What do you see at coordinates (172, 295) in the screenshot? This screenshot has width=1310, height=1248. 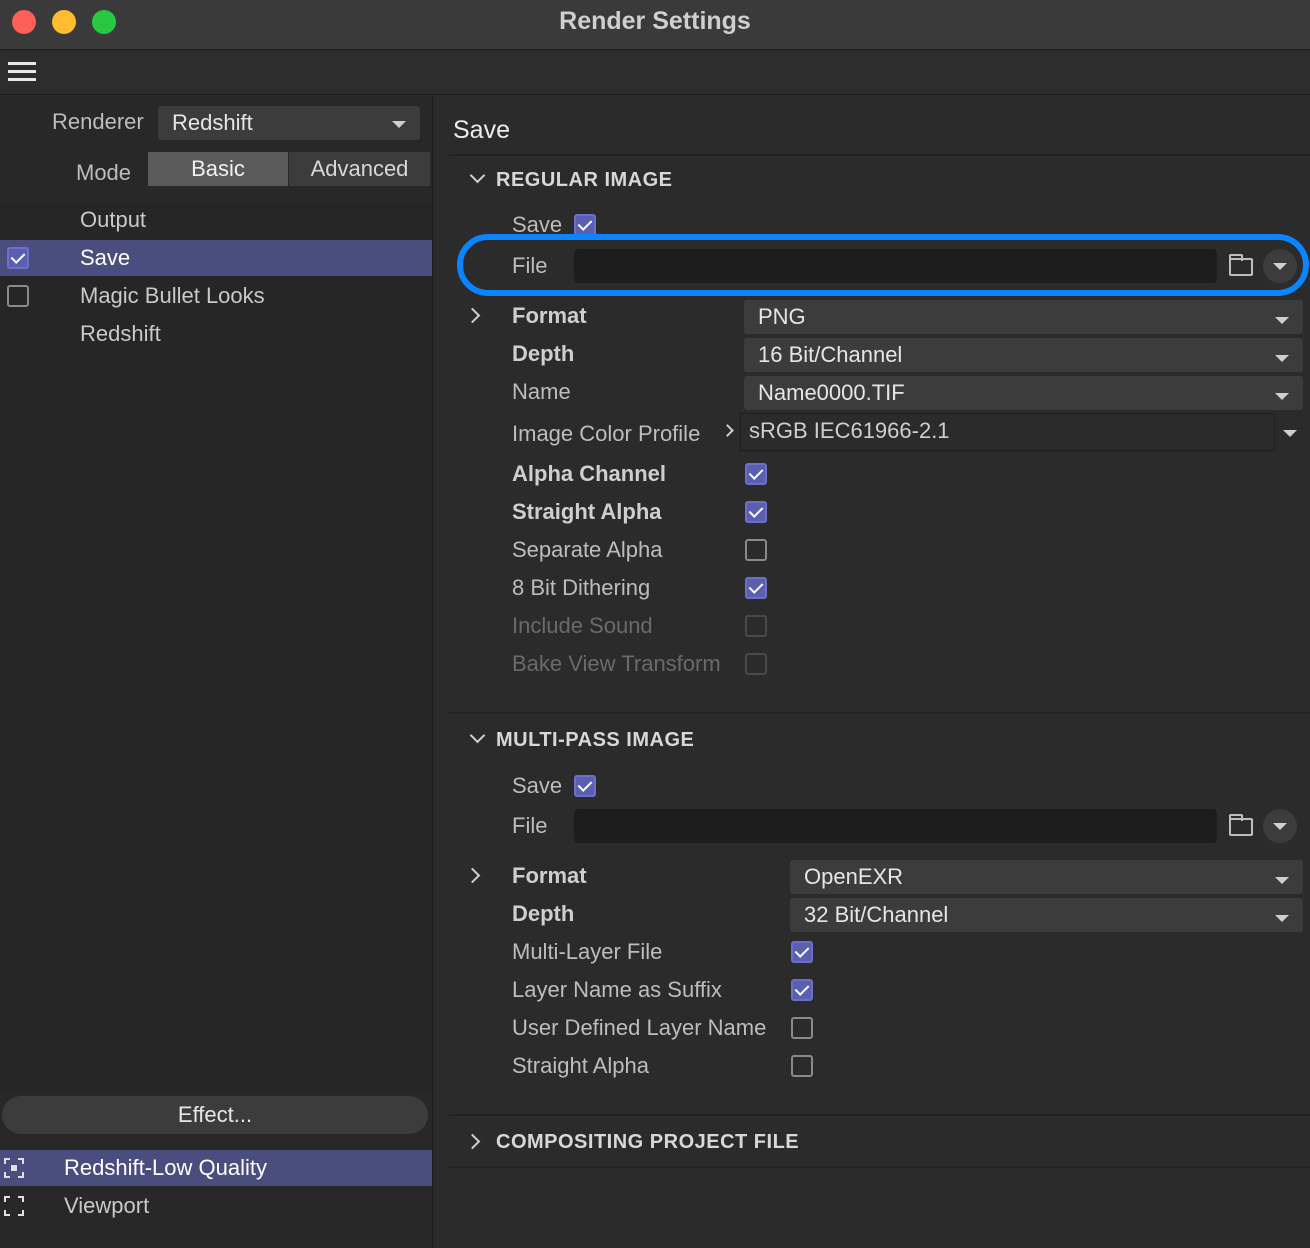 I see `nav-item-label: Magic Bullet Looks` at bounding box center [172, 295].